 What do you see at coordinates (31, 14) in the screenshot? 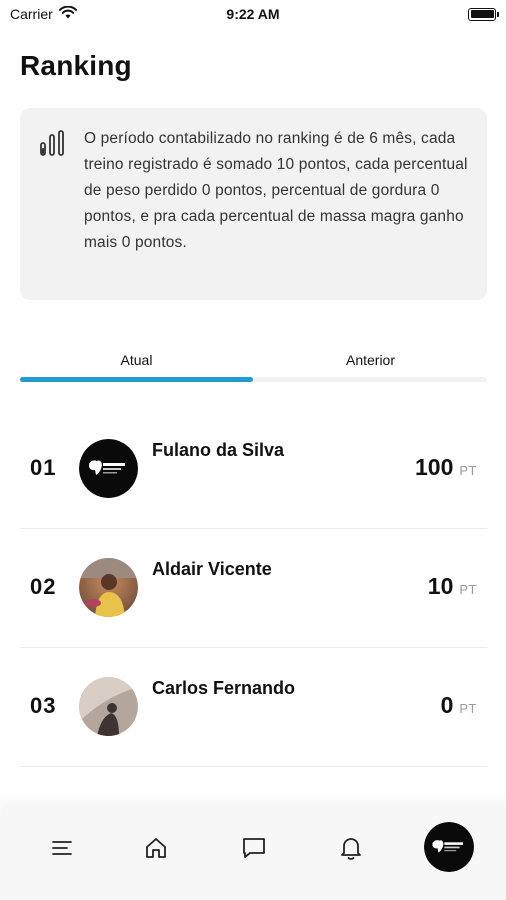
I see `carrier-label: Carrier` at bounding box center [31, 14].